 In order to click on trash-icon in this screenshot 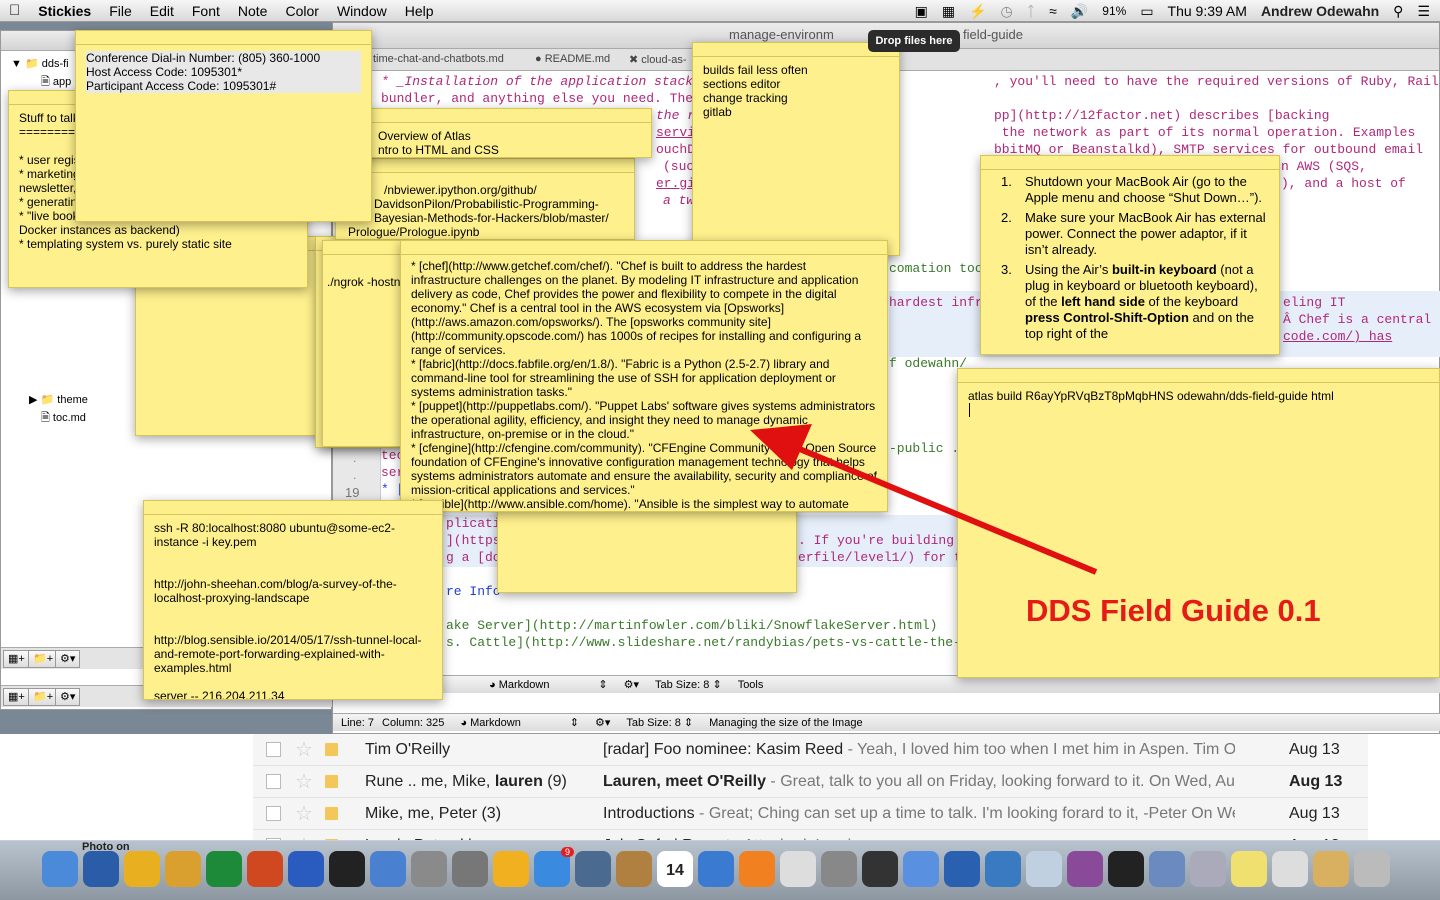, I will do `click(1372, 869)`.